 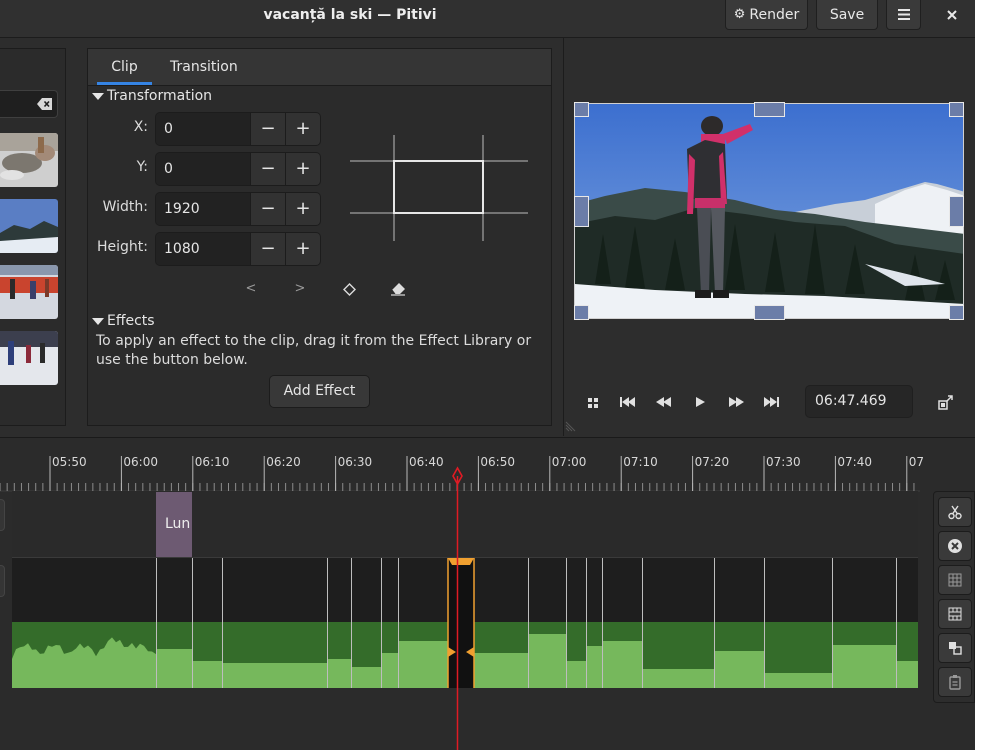 What do you see at coordinates (916, 462) in the screenshot?
I see `ruler-tick-label: 07` at bounding box center [916, 462].